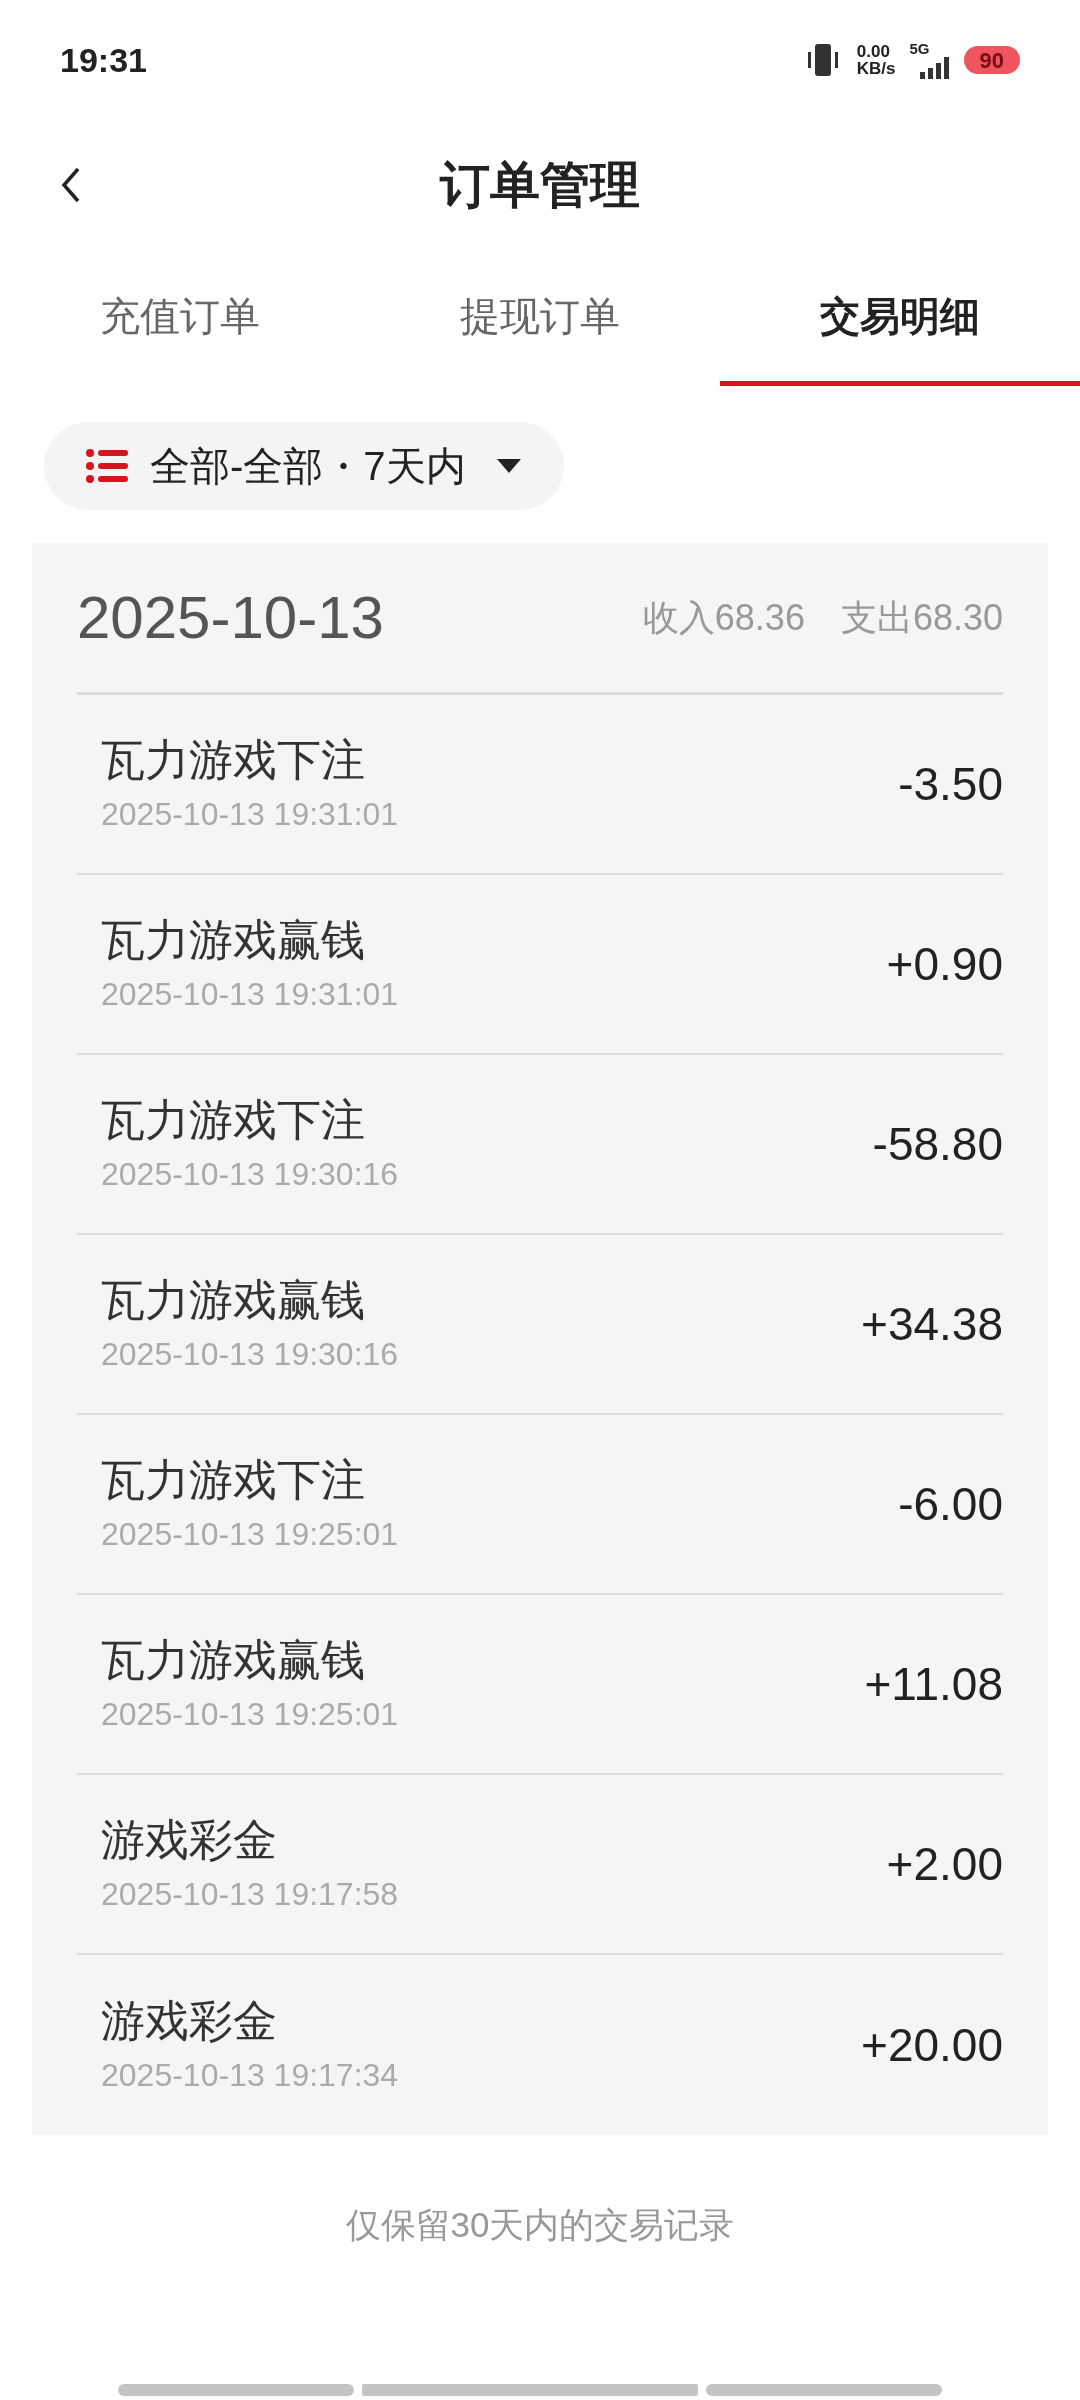 The width and height of the screenshot is (1080, 2400). I want to click on tab: 提现订单, so click(540, 318).